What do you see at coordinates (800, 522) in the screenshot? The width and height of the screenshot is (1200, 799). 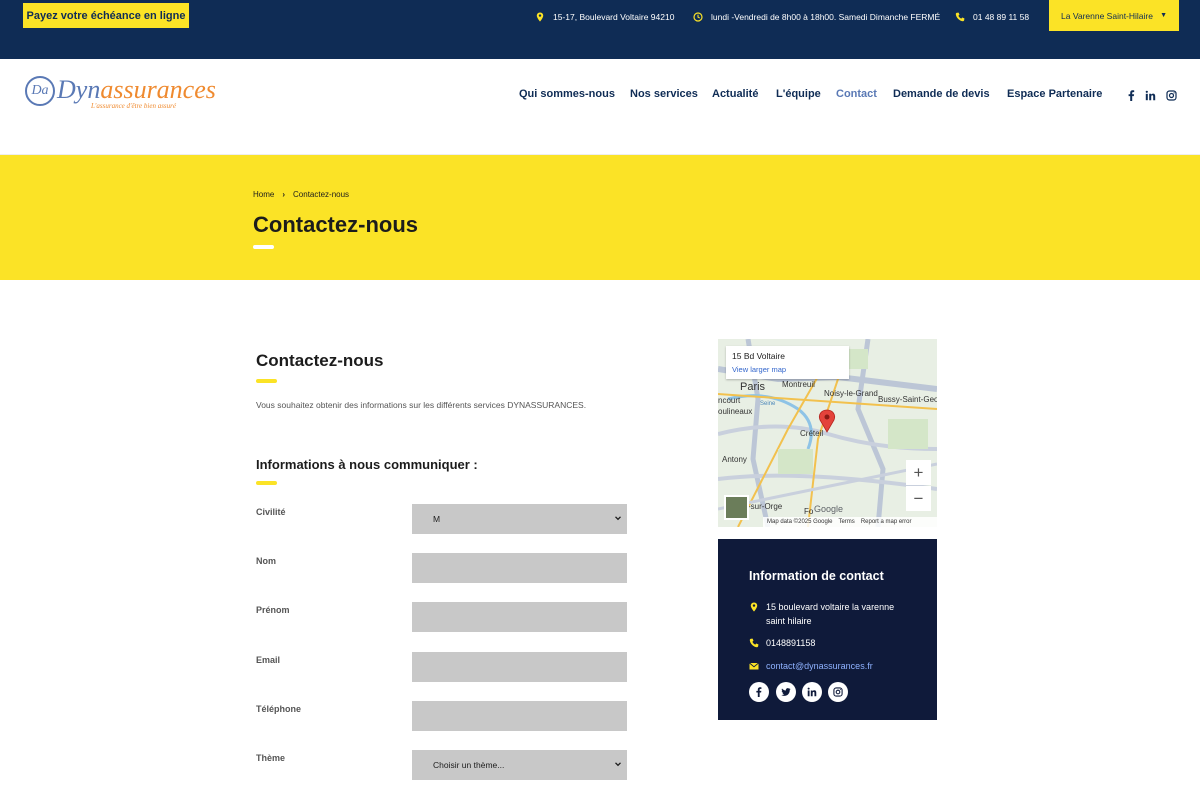 I see `map-data-text: Map data ©2025 Google` at bounding box center [800, 522].